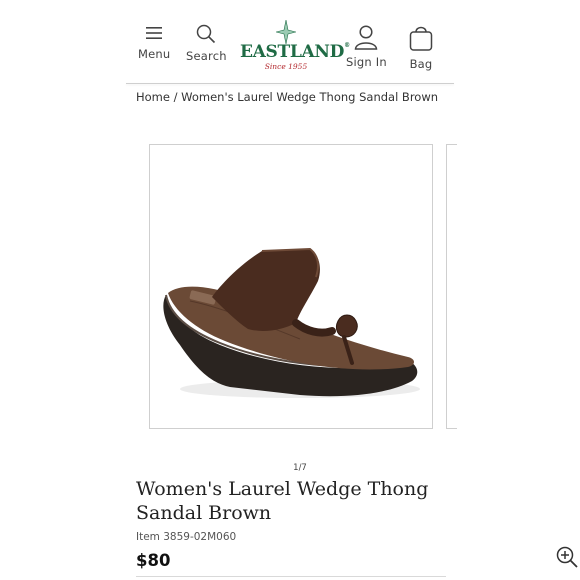 The image size is (580, 580). I want to click on hamburger-menu-icon, so click(154, 33).